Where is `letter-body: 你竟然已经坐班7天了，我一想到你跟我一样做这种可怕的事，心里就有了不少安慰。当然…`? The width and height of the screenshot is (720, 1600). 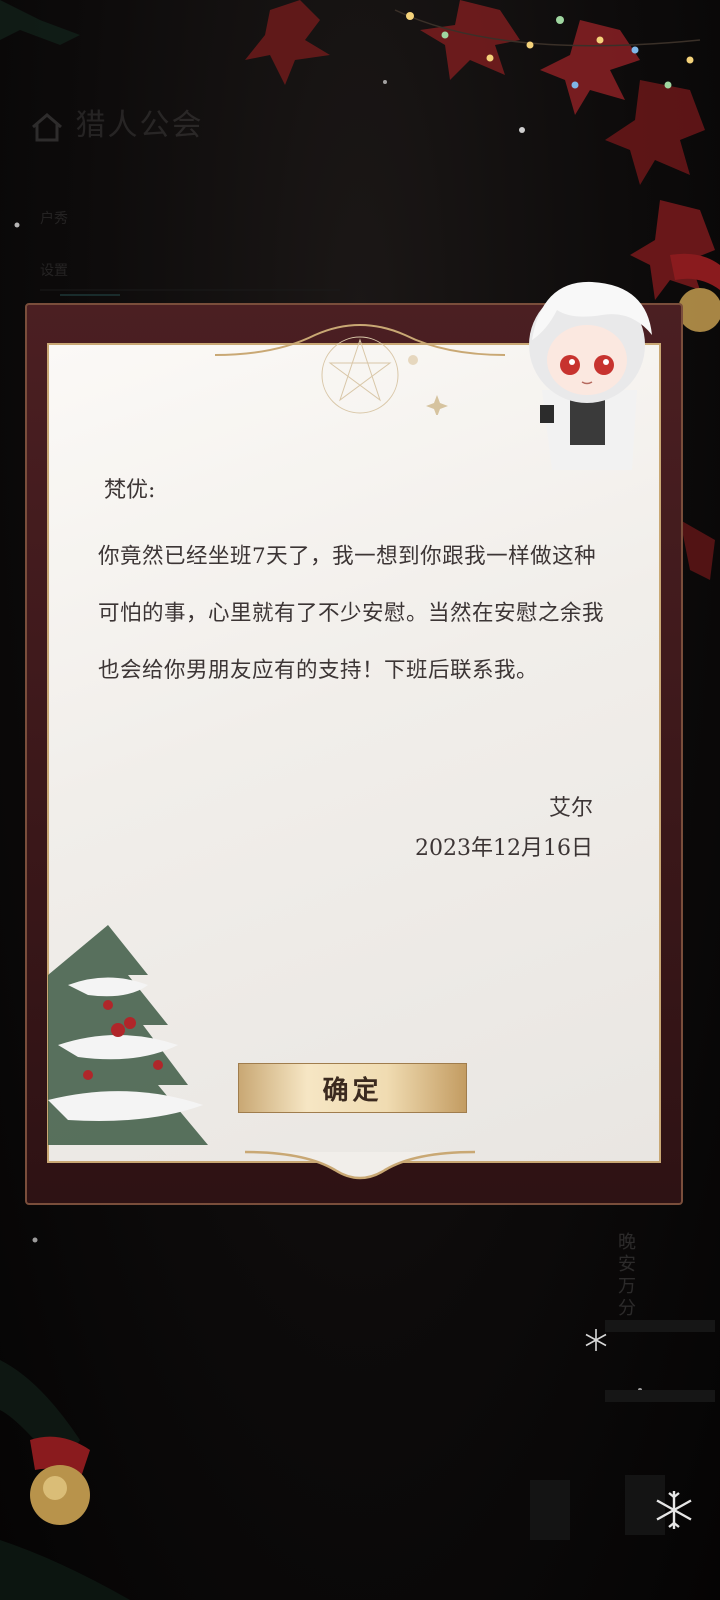
letter-body: 你竟然已经坐班7天了，我一想到你跟我一样做这种可怕的事，心里就有了不少安慰。当然… is located at coordinates (351, 613).